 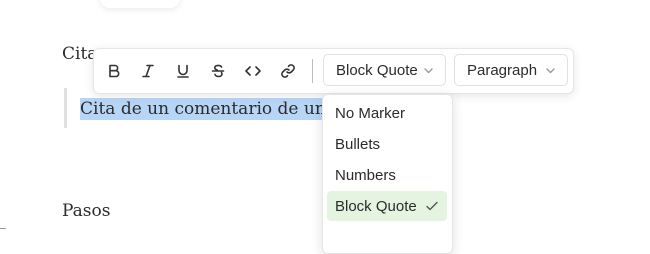 I want to click on block-type-dropdown-label: Paragraph, so click(x=502, y=70).